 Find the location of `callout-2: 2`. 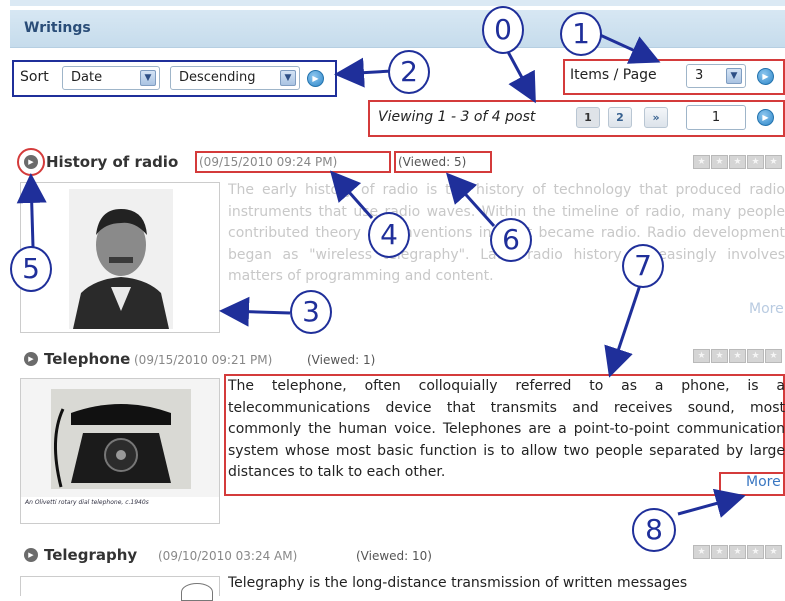

callout-2: 2 is located at coordinates (409, 72).